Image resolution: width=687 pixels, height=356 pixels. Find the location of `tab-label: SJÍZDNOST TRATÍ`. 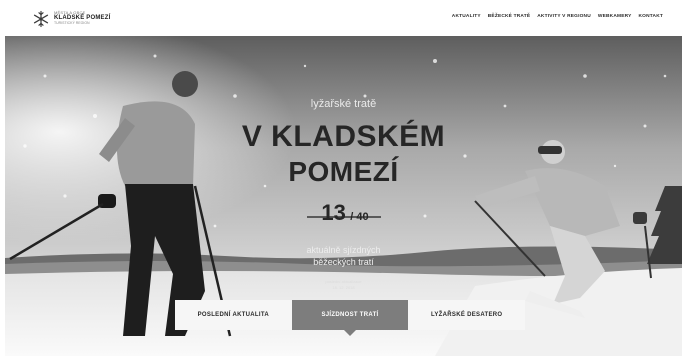

tab-label: SJÍZDNOST TRATÍ is located at coordinates (350, 315).